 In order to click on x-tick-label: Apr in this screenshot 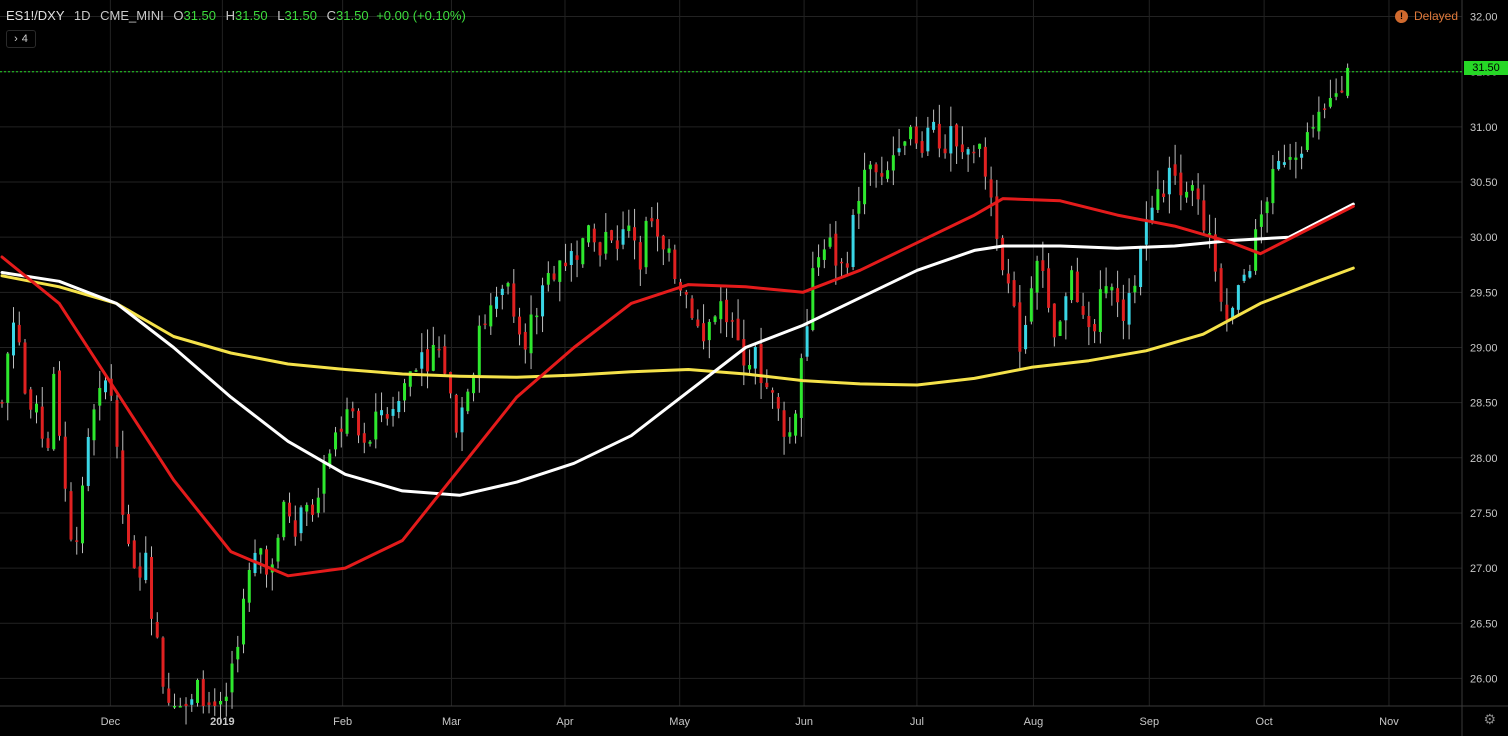, I will do `click(564, 722)`.